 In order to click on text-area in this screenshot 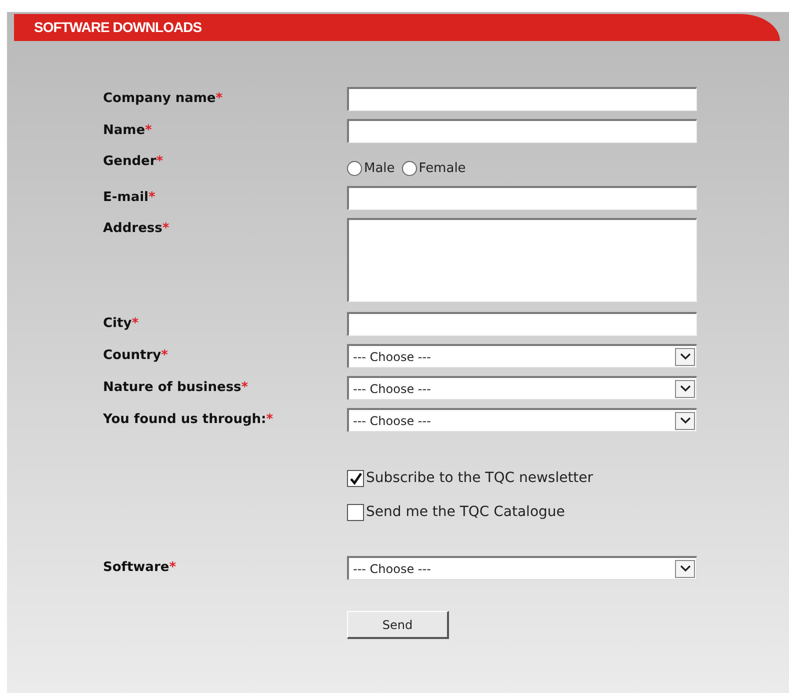, I will do `click(522, 260)`.